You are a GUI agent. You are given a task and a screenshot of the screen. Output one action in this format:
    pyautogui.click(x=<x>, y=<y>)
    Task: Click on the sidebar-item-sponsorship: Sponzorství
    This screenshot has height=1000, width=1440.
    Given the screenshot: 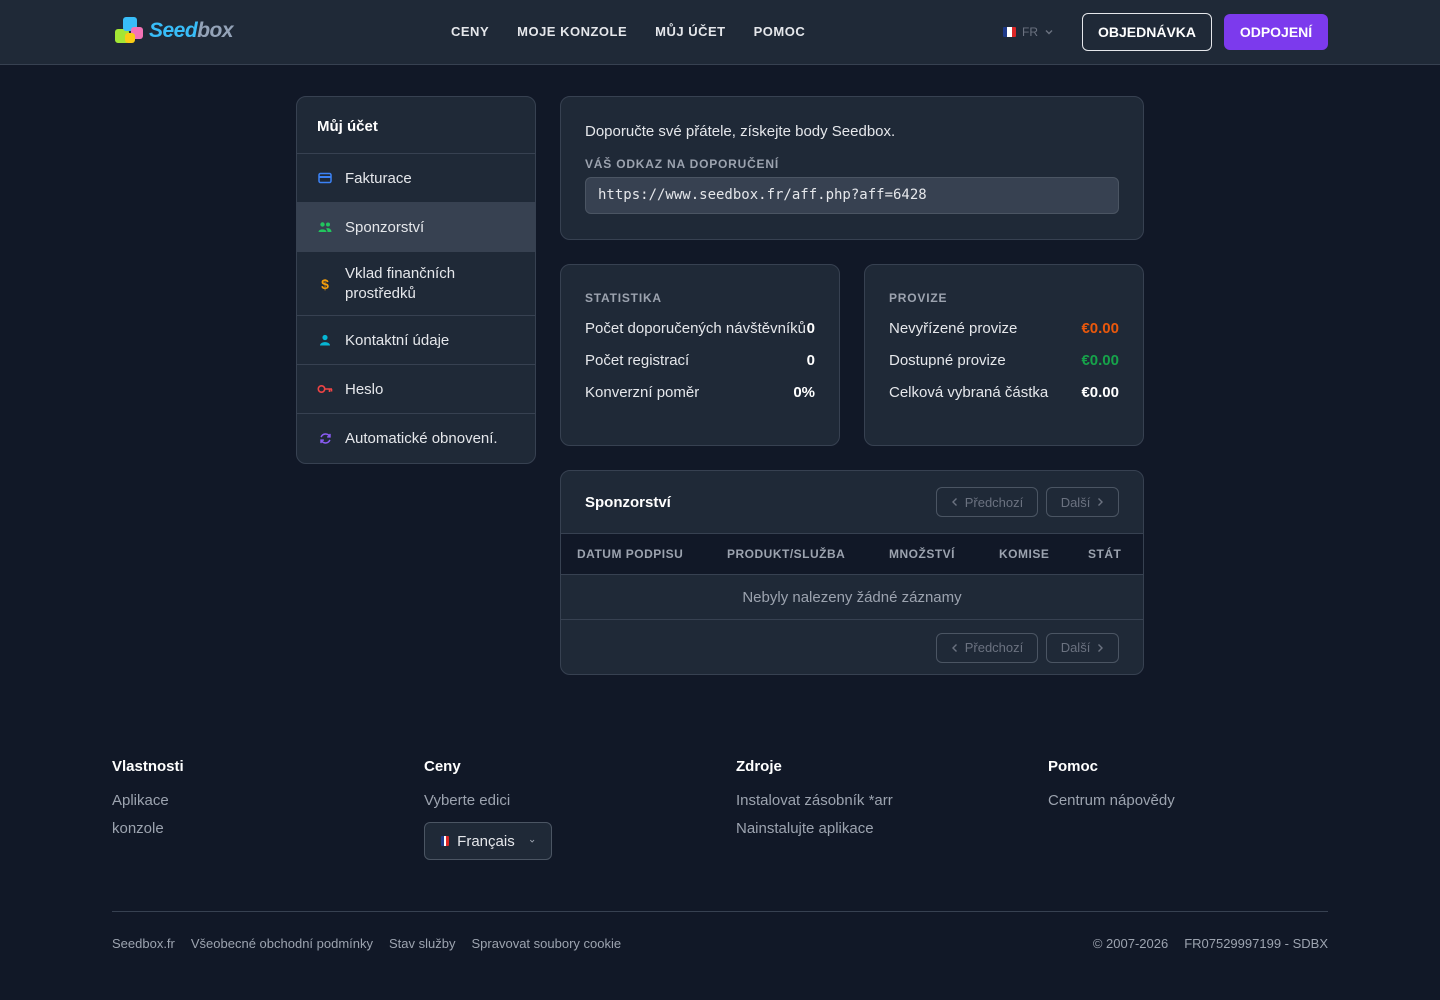 What is the action you would take?
    pyautogui.click(x=416, y=227)
    